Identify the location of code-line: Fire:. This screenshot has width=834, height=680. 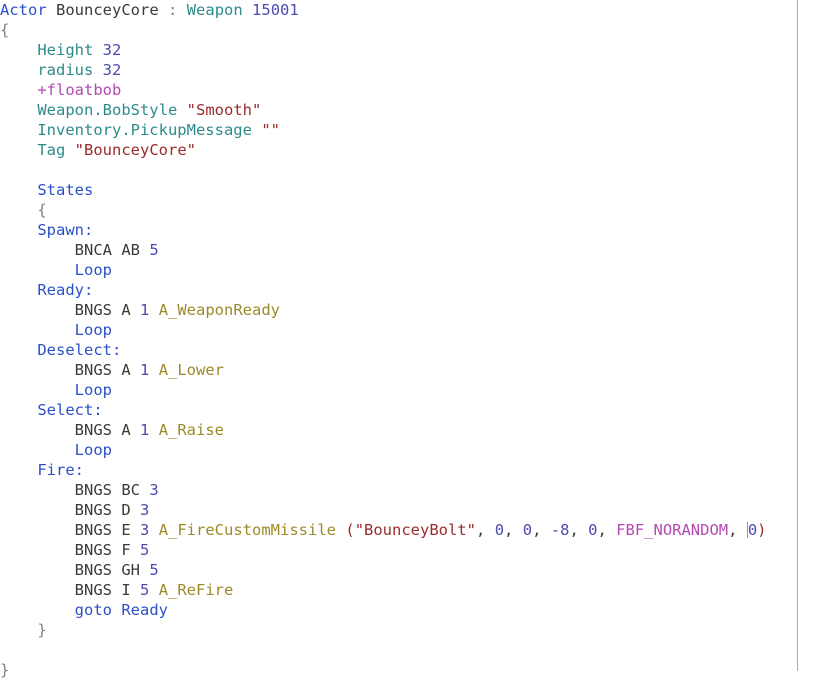
(417, 470).